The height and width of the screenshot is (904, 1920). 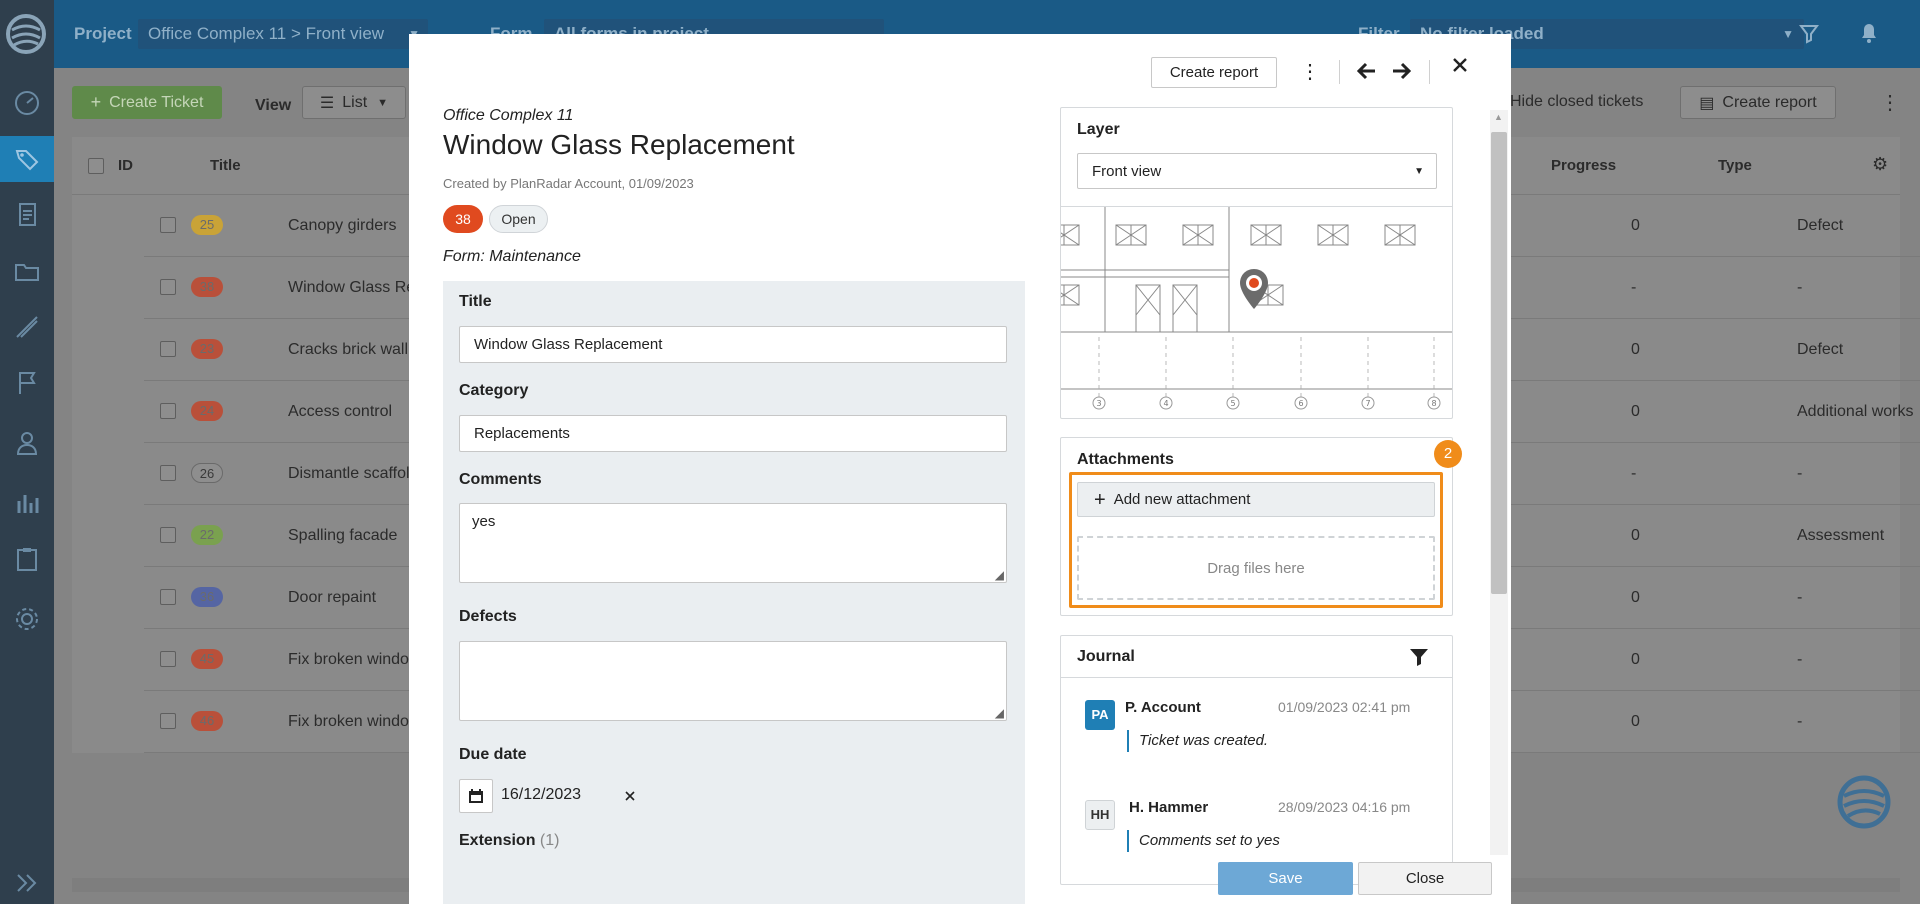 What do you see at coordinates (733, 344) in the screenshot?
I see `title-input: Window Glass Replacement` at bounding box center [733, 344].